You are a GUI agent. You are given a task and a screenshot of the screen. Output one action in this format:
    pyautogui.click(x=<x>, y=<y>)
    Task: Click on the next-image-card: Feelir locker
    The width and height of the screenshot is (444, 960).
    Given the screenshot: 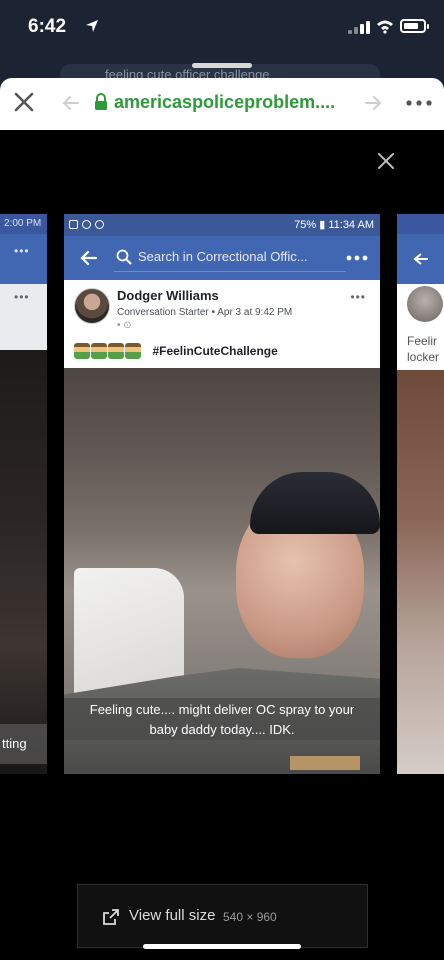 What is the action you would take?
    pyautogui.click(x=420, y=494)
    